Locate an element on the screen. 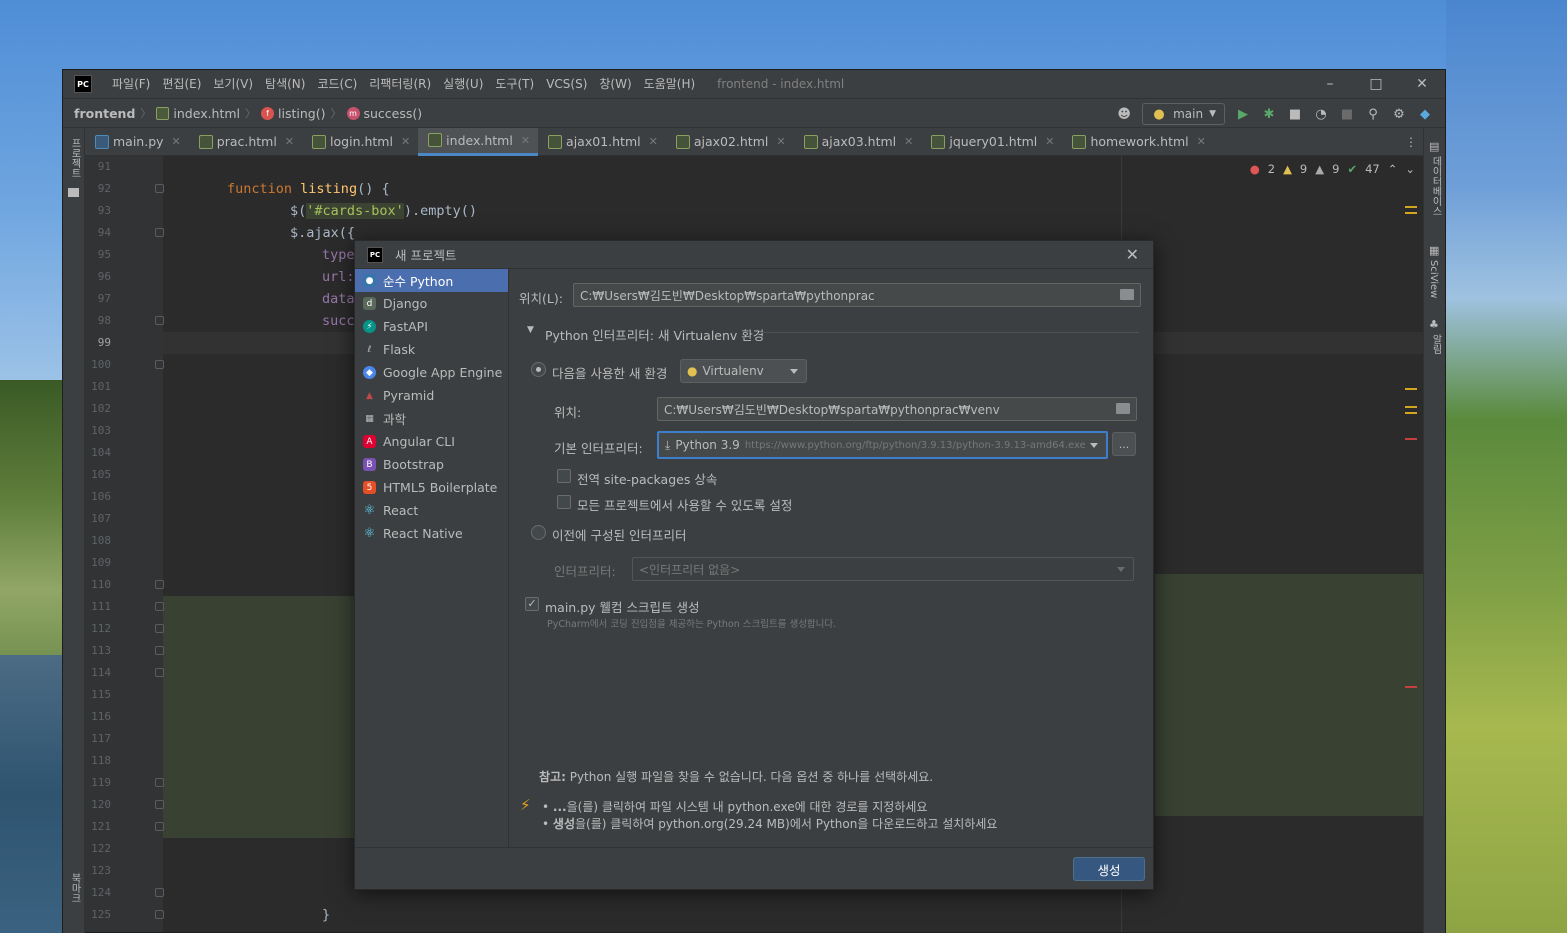 The height and width of the screenshot is (933, 1567). breadcrumb-function: f listing() is located at coordinates (293, 113).